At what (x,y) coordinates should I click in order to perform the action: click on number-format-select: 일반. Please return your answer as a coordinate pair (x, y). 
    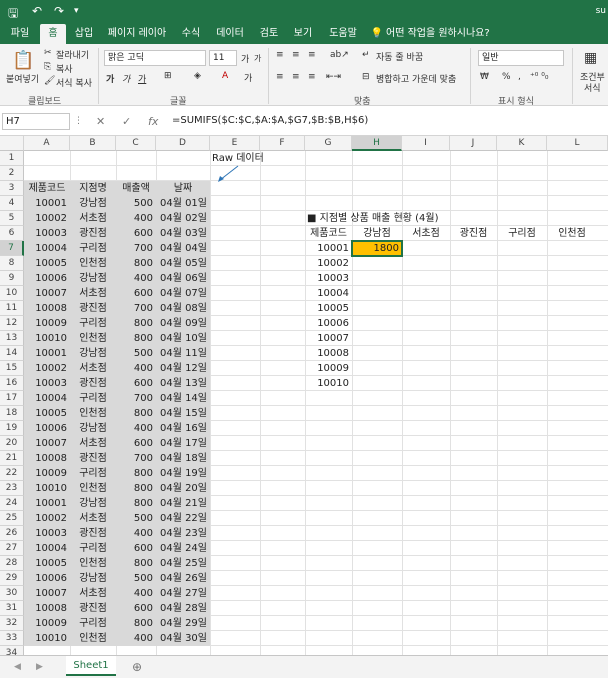
    Looking at the image, I should click on (521, 58).